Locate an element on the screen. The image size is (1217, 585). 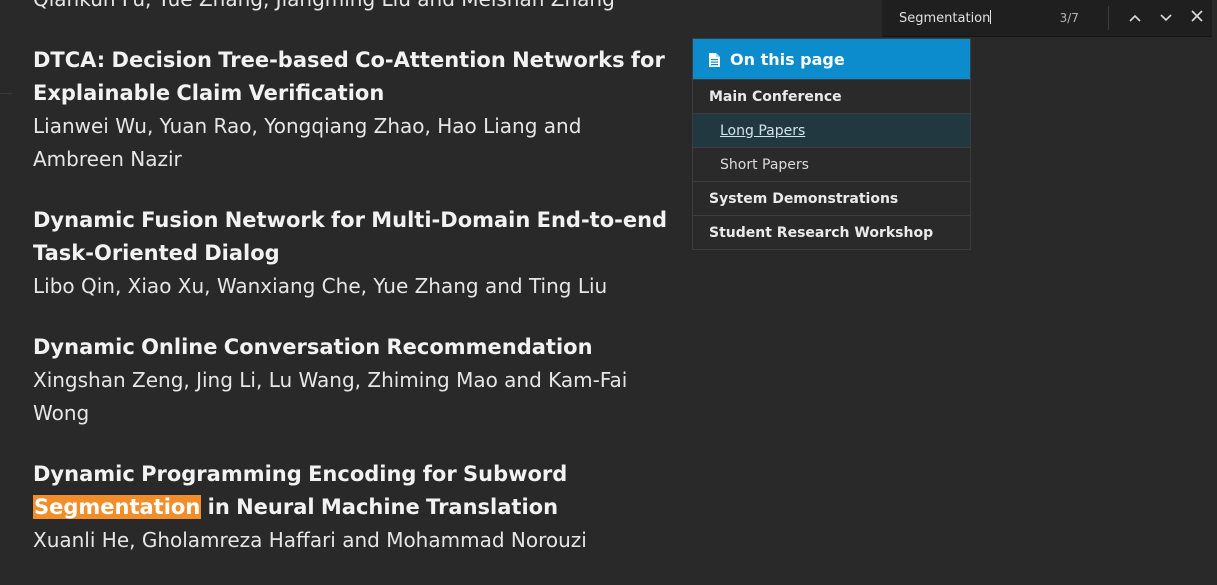
search-highlight: Segmentation is located at coordinates (117, 507).